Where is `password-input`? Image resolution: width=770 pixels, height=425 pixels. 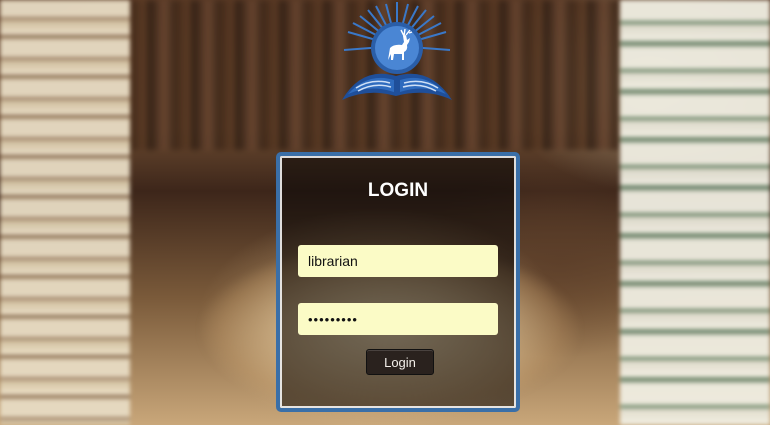
password-input is located at coordinates (398, 319).